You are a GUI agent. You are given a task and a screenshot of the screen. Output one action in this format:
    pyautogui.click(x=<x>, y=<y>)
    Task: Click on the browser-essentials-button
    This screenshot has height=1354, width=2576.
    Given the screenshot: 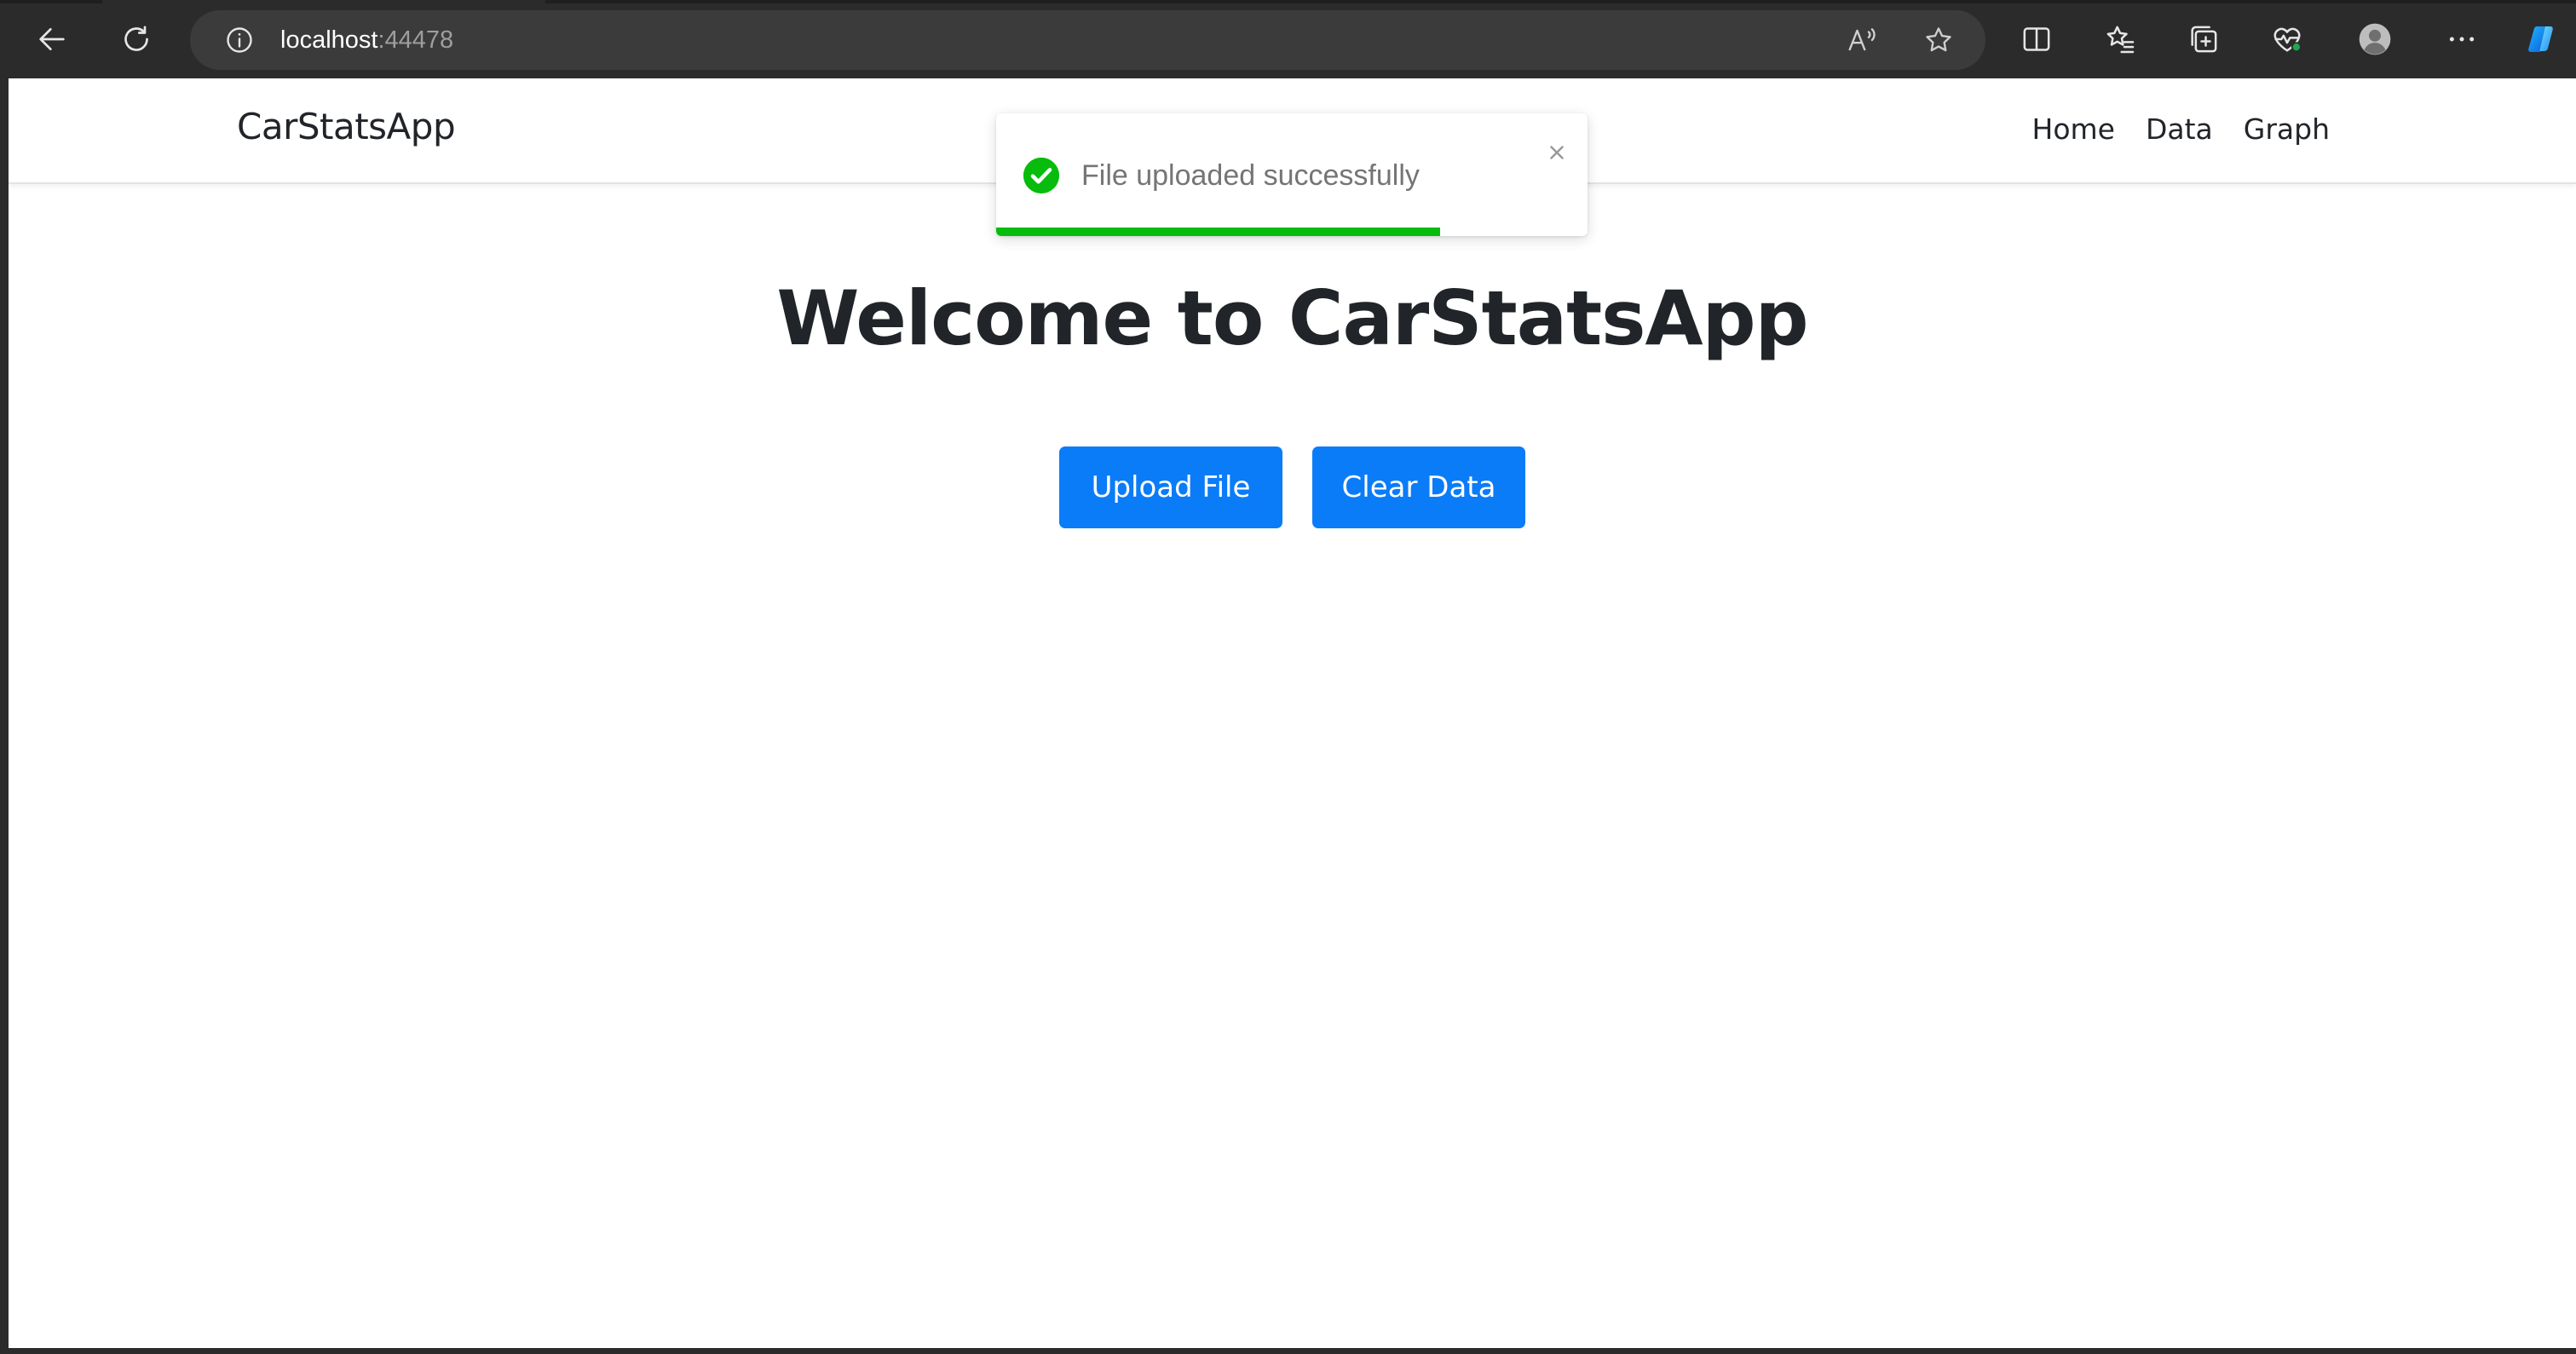 What is the action you would take?
    pyautogui.click(x=2287, y=39)
    